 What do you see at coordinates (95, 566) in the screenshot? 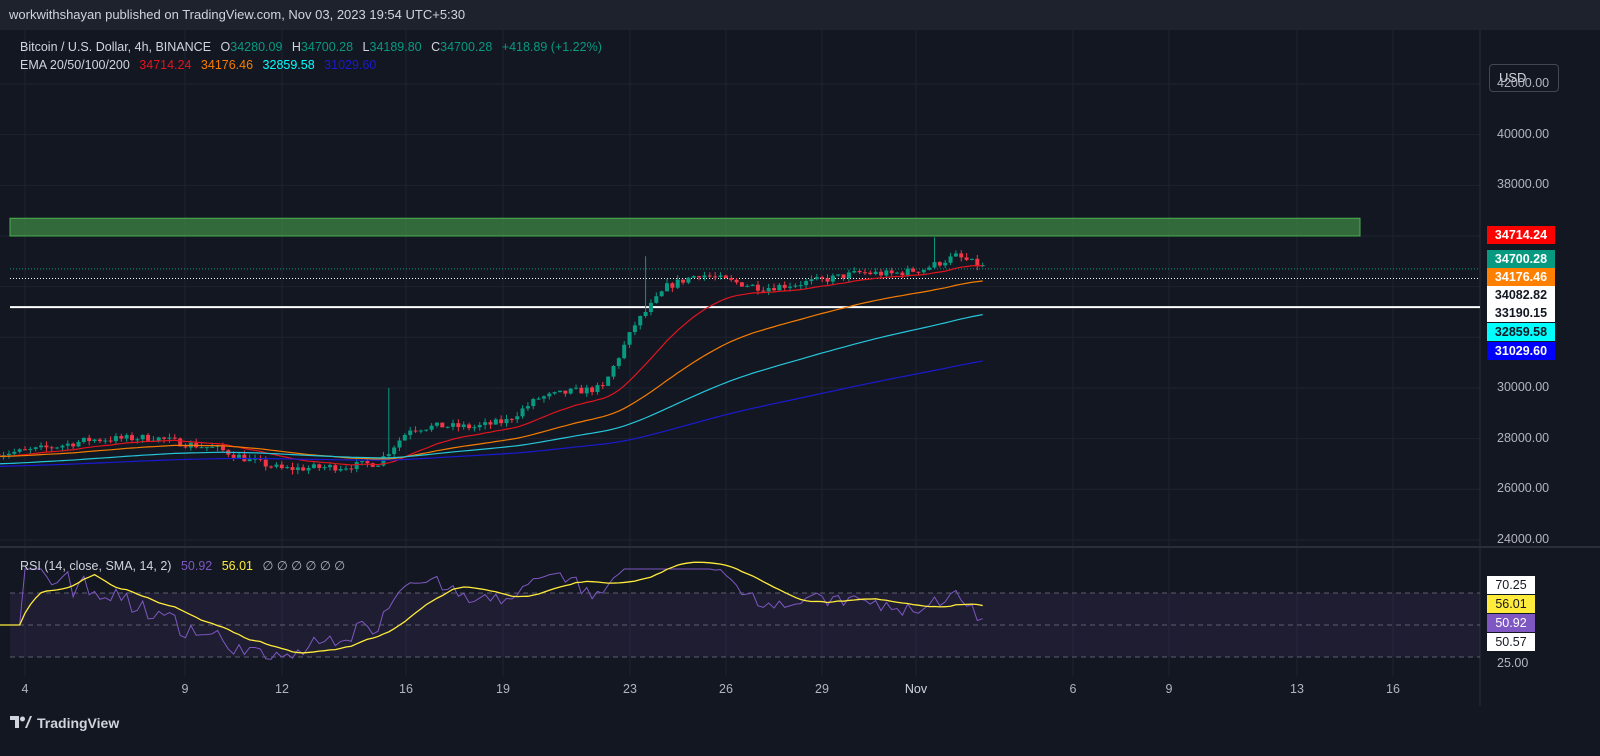
I see `rsi-label: RSI (14, close, SMA, 14, 2)` at bounding box center [95, 566].